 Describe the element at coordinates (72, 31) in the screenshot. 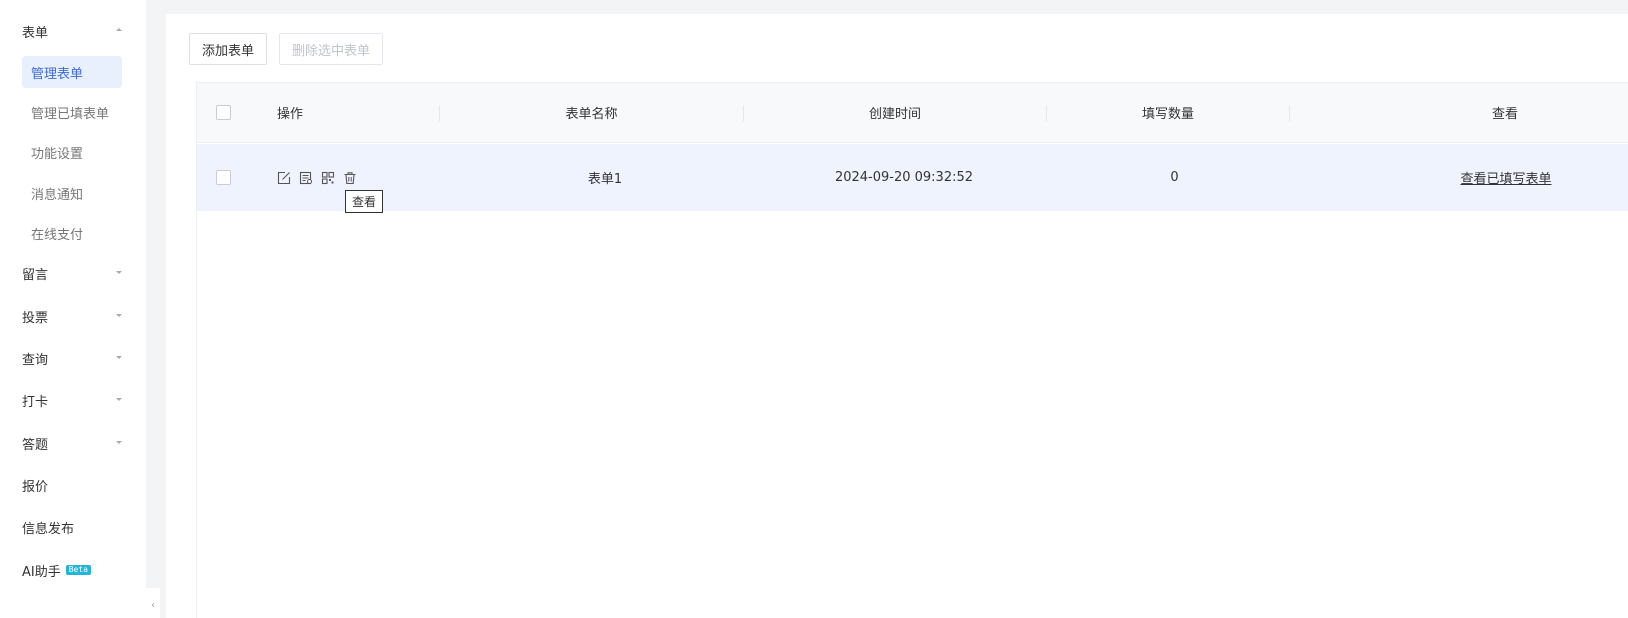

I see `sidebar-group-form: 表单` at that location.